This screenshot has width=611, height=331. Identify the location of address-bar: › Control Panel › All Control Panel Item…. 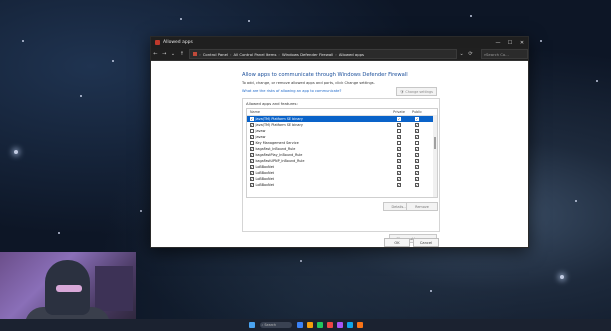
(323, 54).